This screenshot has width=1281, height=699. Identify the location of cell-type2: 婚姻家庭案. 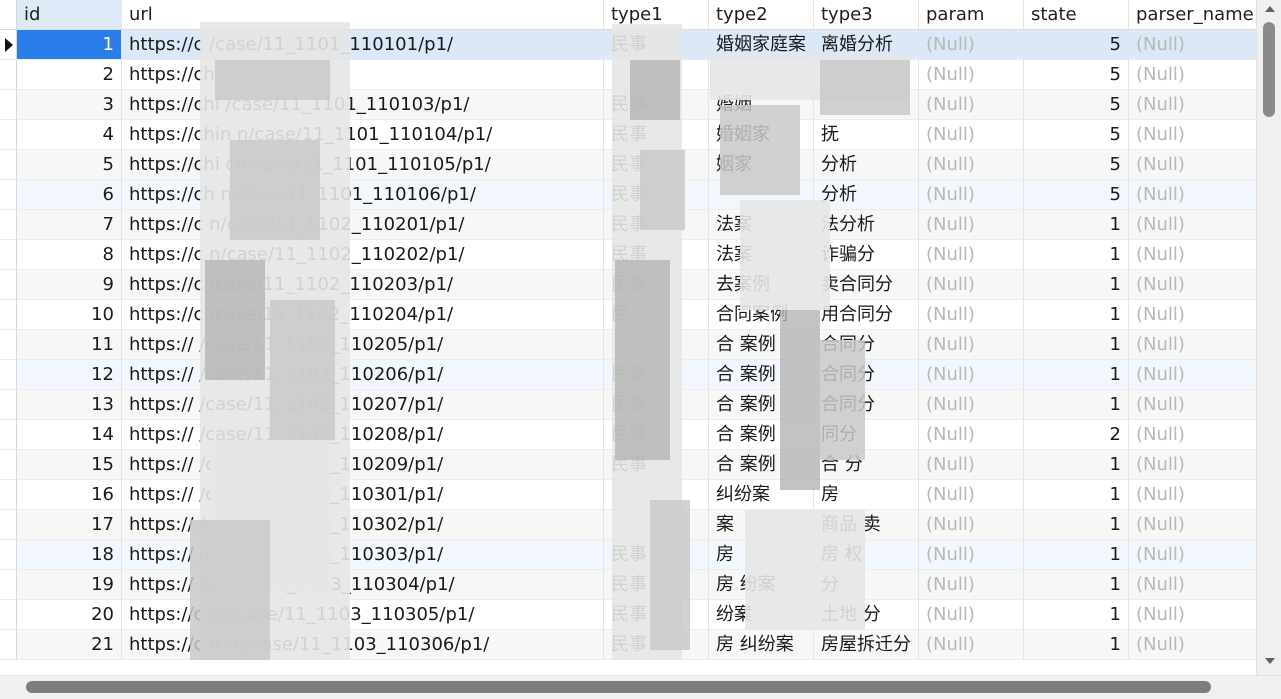
(761, 45).